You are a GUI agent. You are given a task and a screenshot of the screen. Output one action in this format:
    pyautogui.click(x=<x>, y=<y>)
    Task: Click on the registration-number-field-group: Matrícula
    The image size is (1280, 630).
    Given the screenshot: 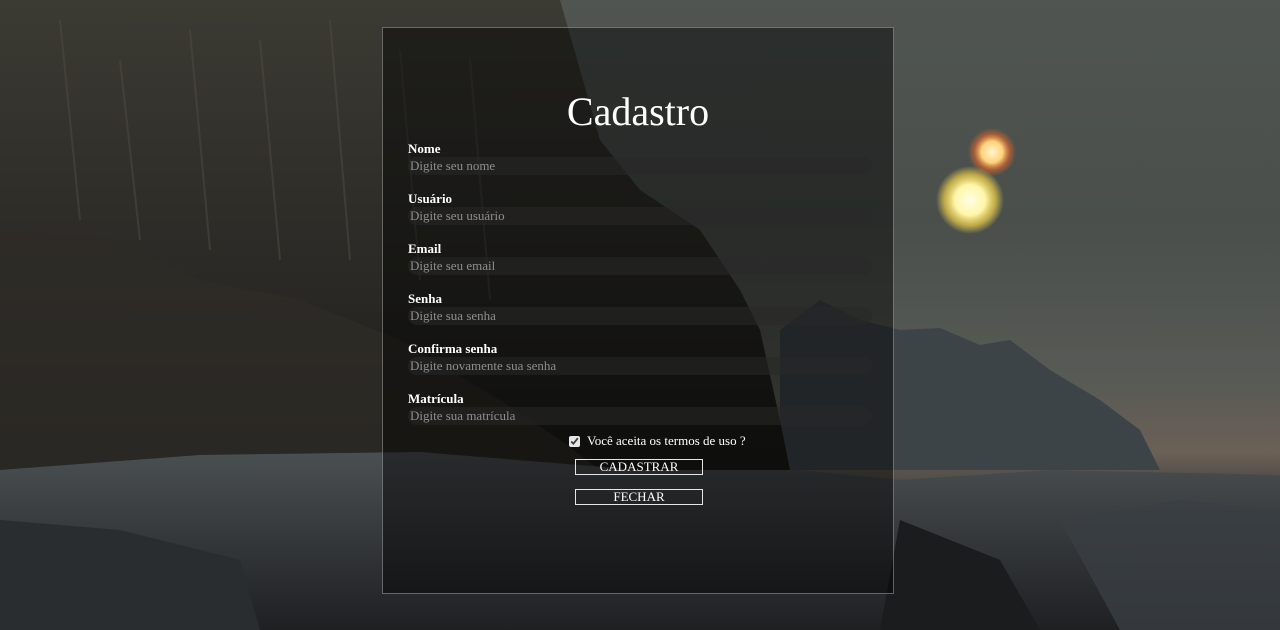 What is the action you would take?
    pyautogui.click(x=640, y=414)
    